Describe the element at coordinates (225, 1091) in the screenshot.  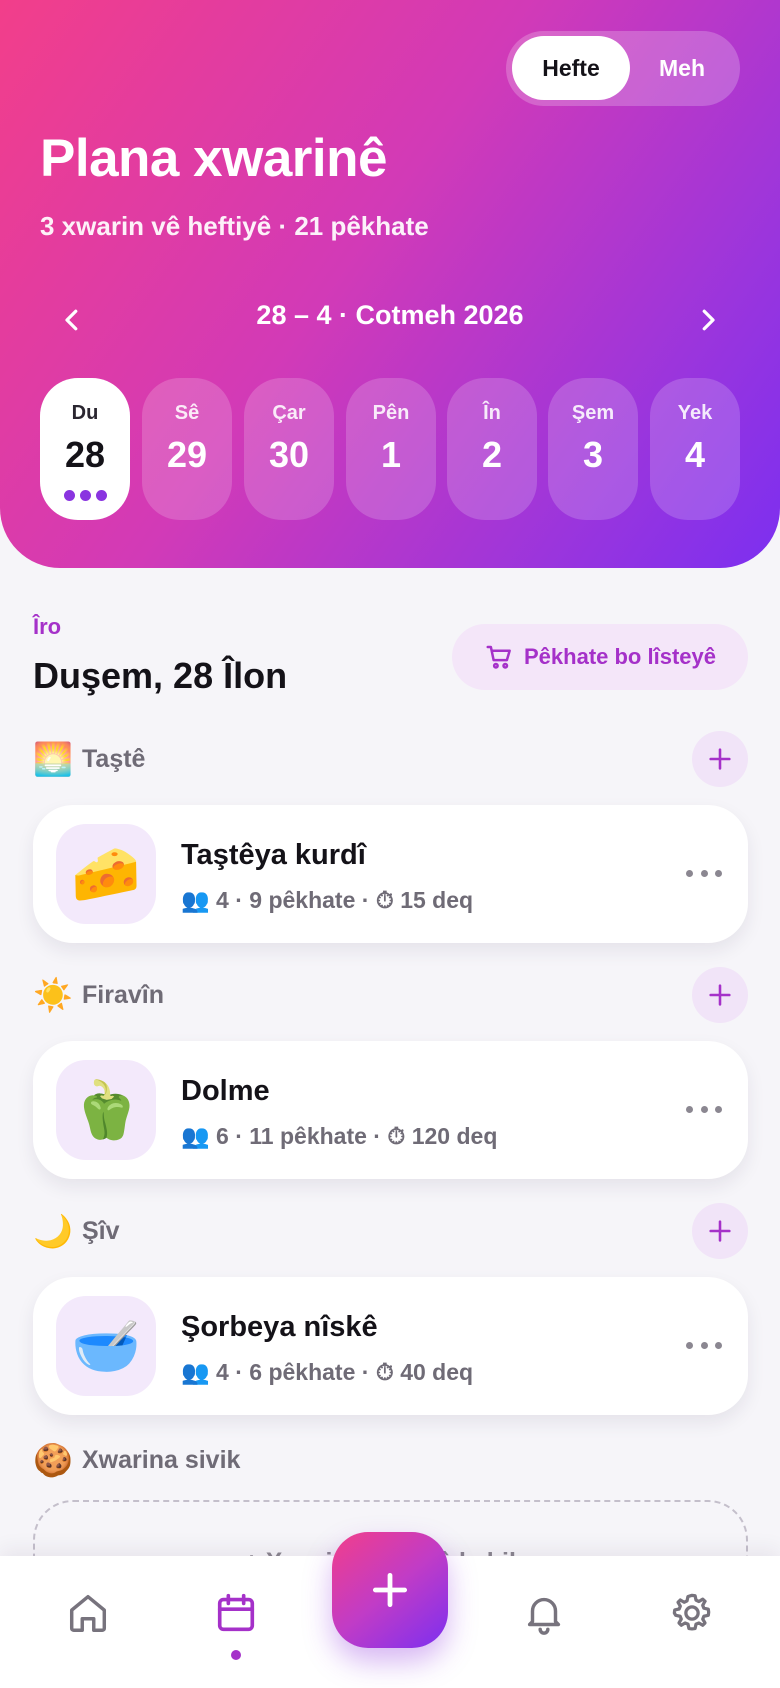
I see `meal-name: Dolme` at that location.